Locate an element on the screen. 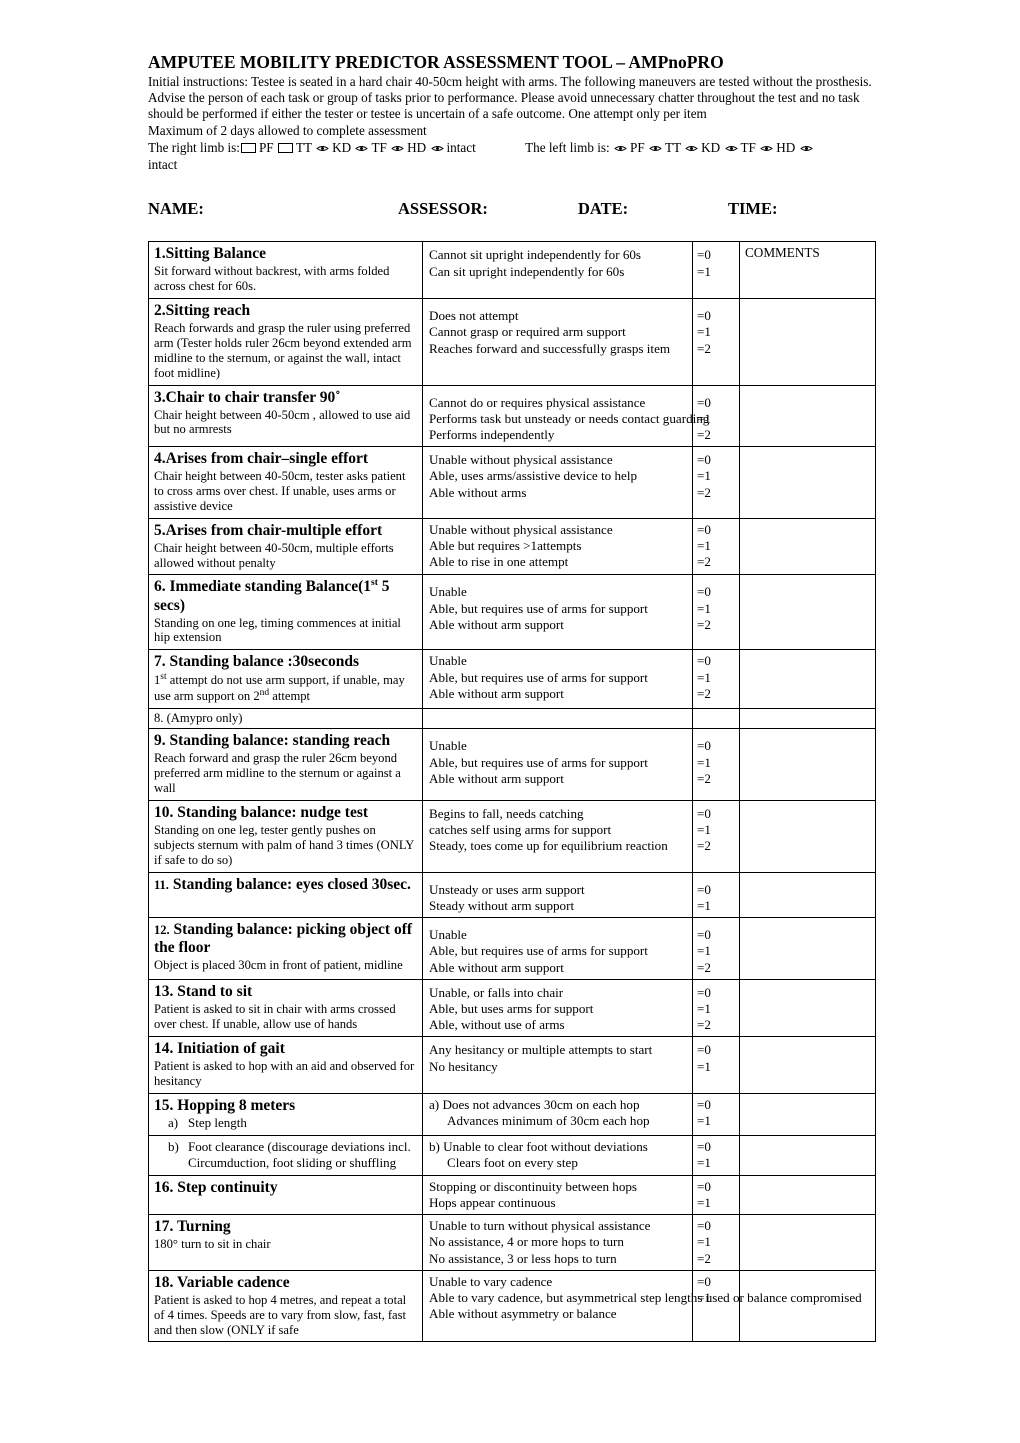 The height and width of the screenshot is (1443, 1020). sub-item-b-label: b) is located at coordinates (173, 1146).